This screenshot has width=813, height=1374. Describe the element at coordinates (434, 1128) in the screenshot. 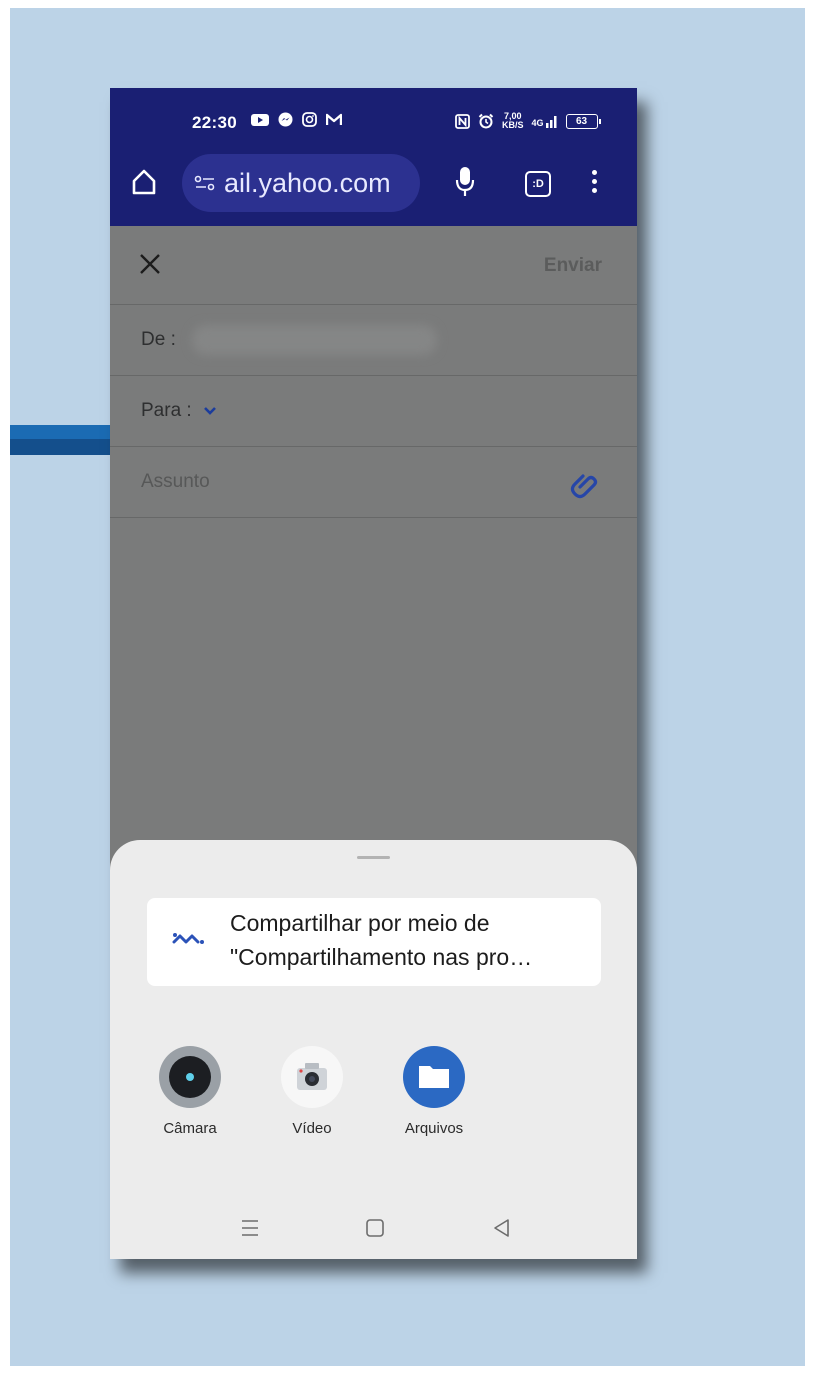

I see `files-label: Arquivos` at that location.